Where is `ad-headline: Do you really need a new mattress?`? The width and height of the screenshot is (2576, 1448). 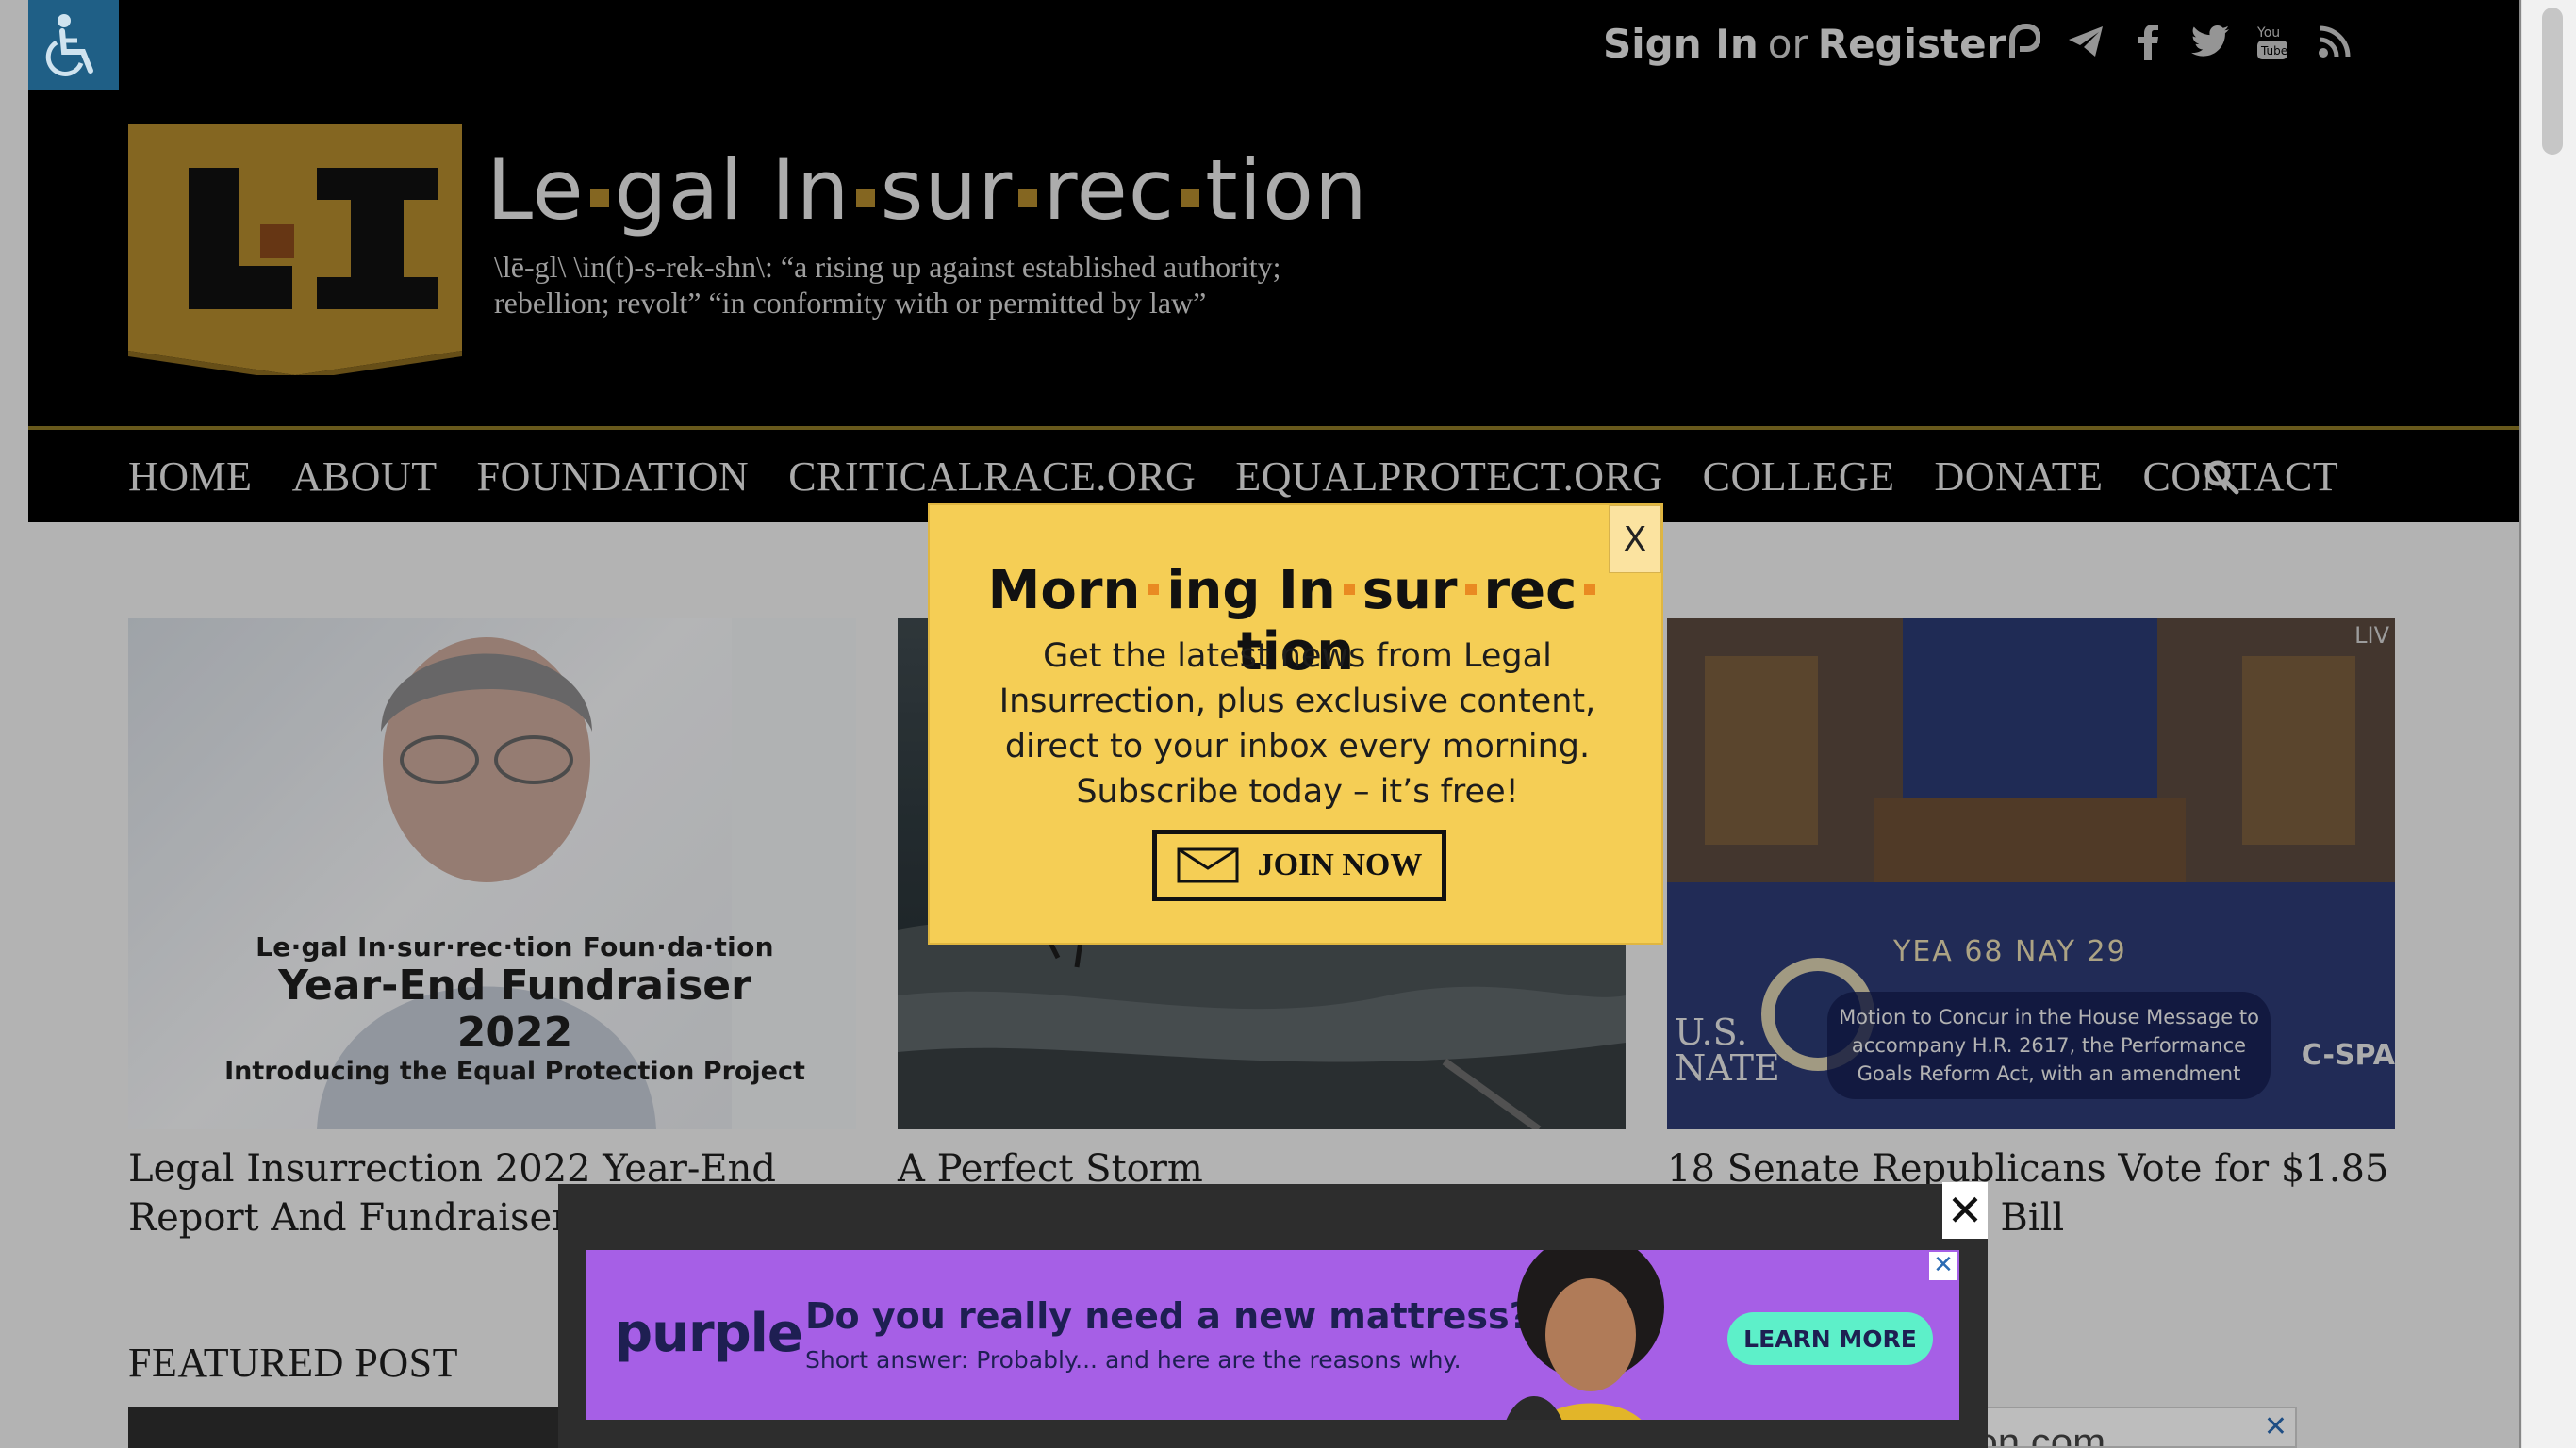
ad-headline: Do you really need a new mattress? is located at coordinates (1167, 1316).